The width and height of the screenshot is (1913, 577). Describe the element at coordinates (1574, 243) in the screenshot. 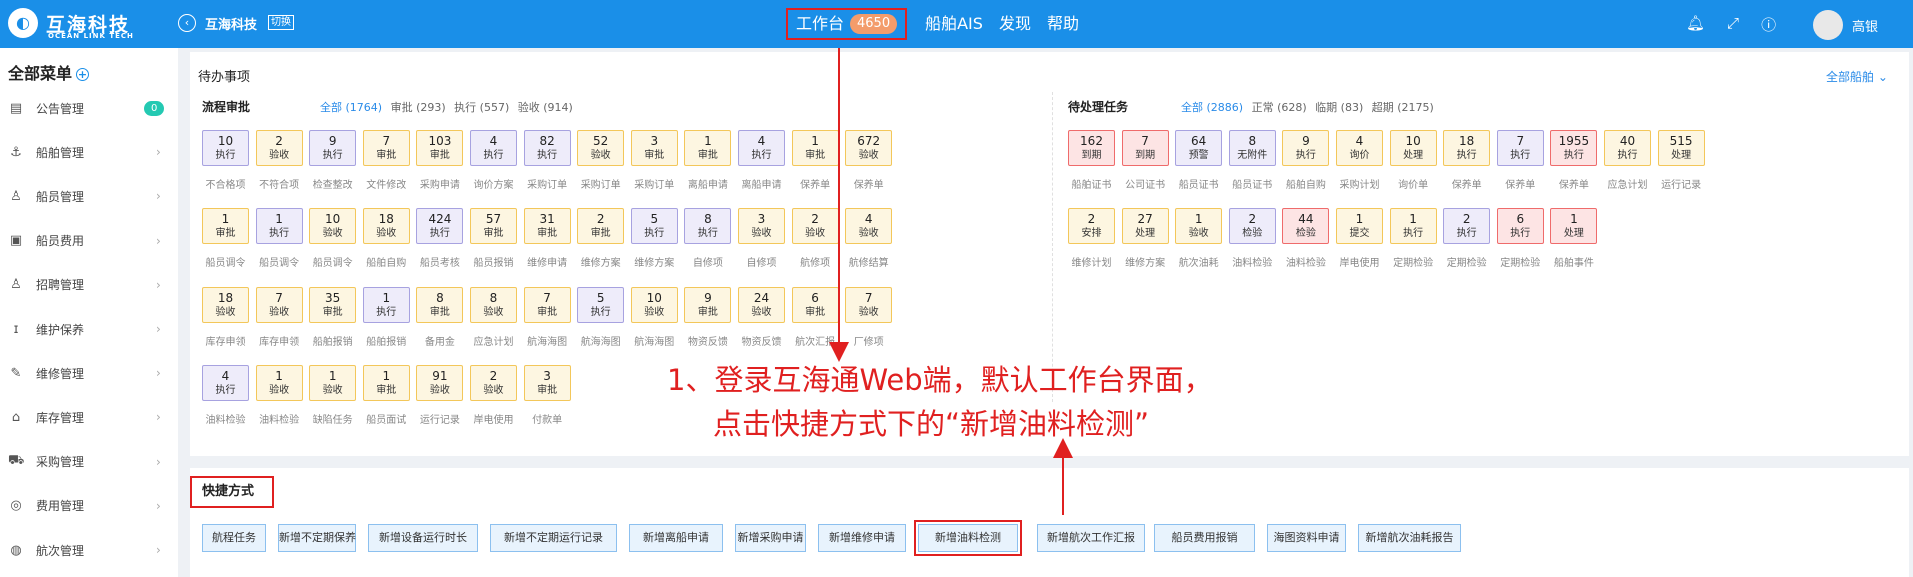

I see `todo-card: 1 处理 船舶事件` at that location.